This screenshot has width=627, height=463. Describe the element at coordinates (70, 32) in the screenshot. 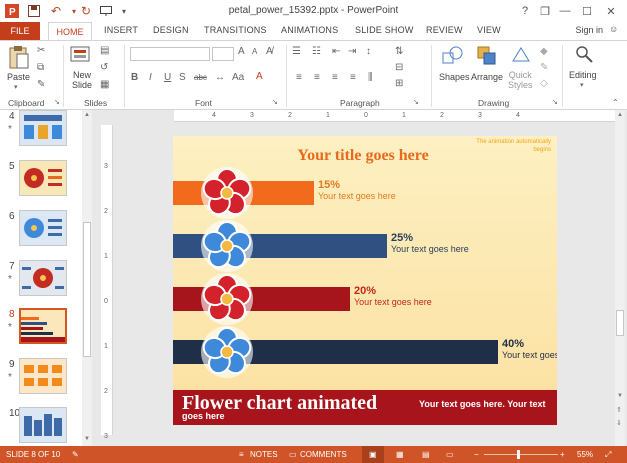

I see `tab-home: HOME` at that location.